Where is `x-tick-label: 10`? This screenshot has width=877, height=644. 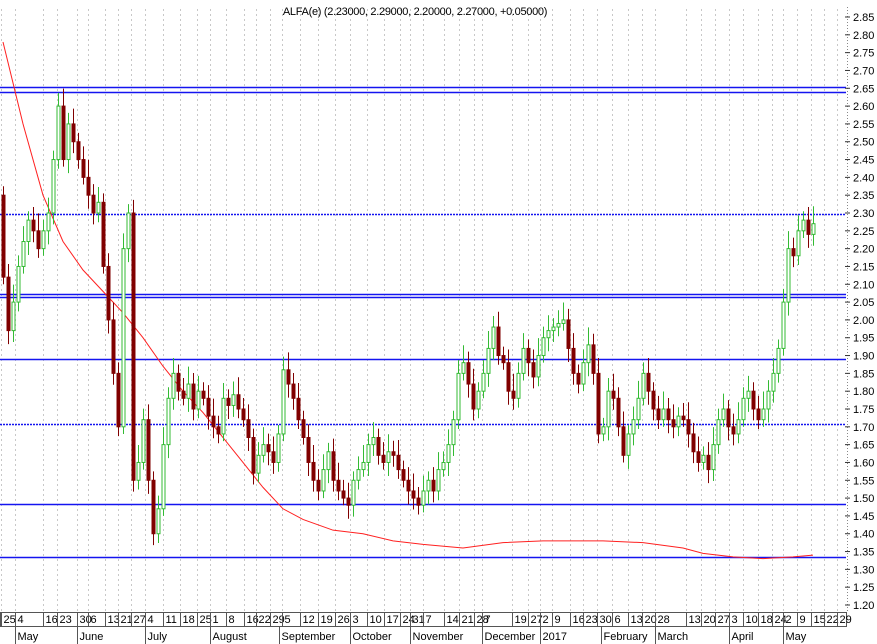 x-tick-label: 10 is located at coordinates (752, 620).